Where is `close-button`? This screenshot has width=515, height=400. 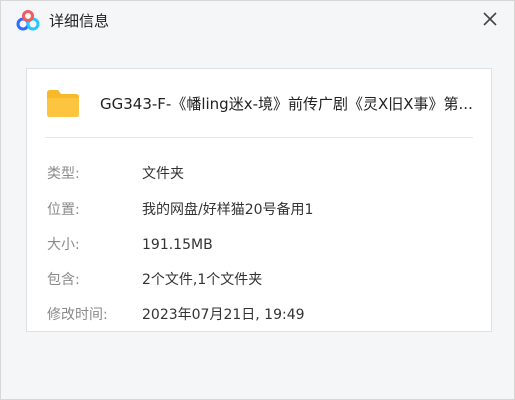
close-button is located at coordinates (490, 19).